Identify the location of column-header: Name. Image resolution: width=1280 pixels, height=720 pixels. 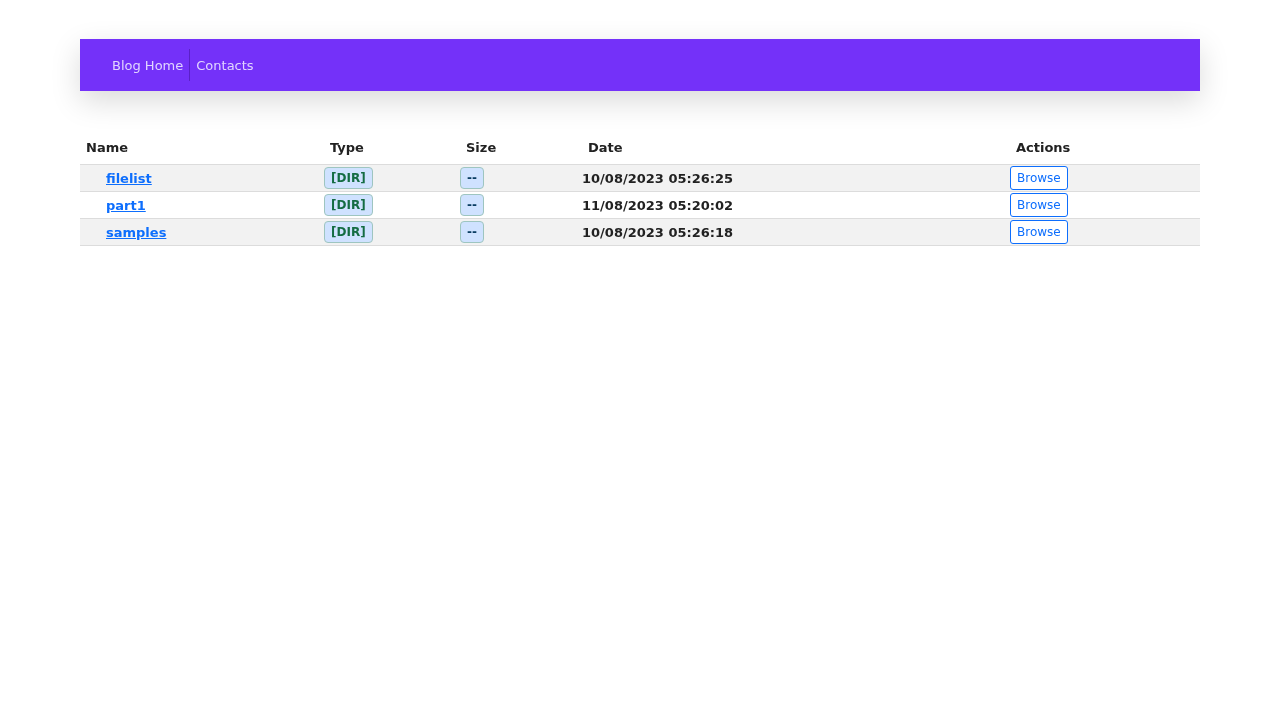
(107, 147).